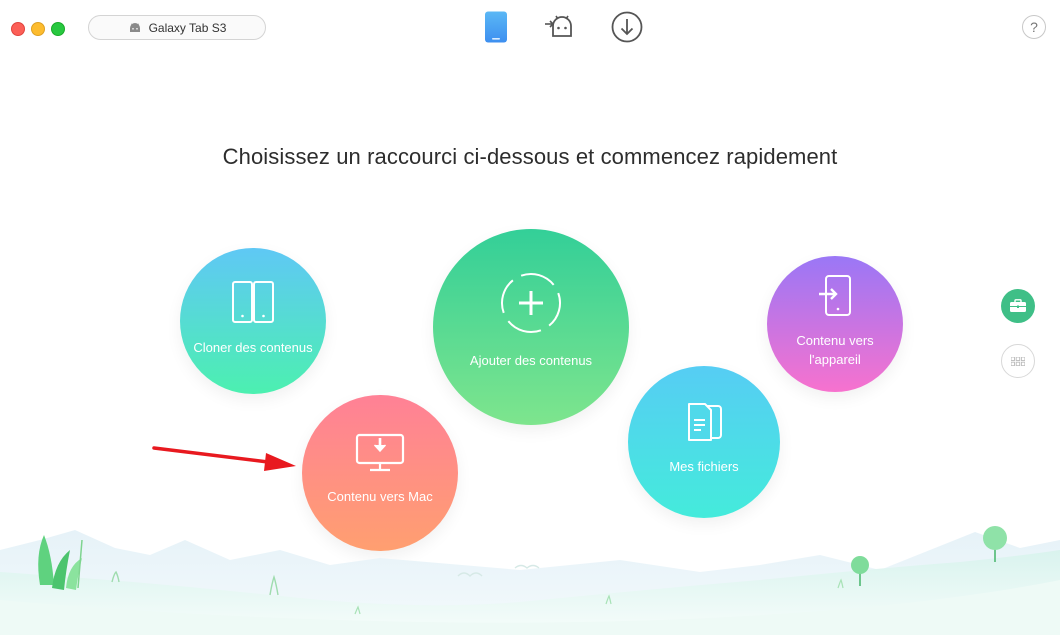  Describe the element at coordinates (561, 27) in the screenshot. I see `android-transfer-icon` at that location.